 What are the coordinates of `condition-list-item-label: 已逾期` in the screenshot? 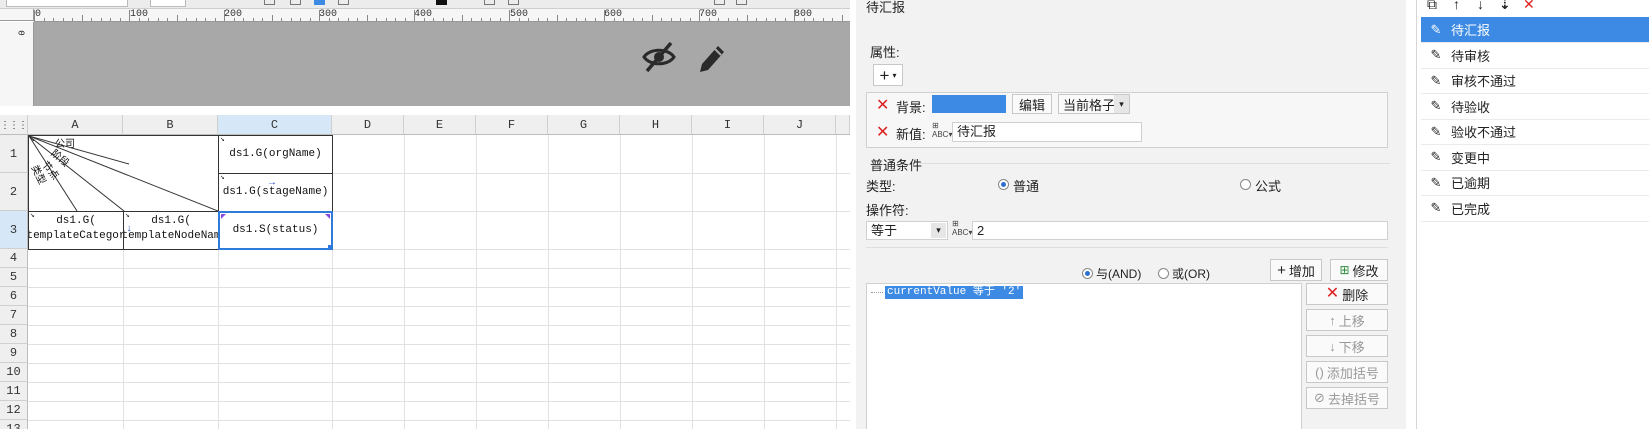 It's located at (1471, 183).